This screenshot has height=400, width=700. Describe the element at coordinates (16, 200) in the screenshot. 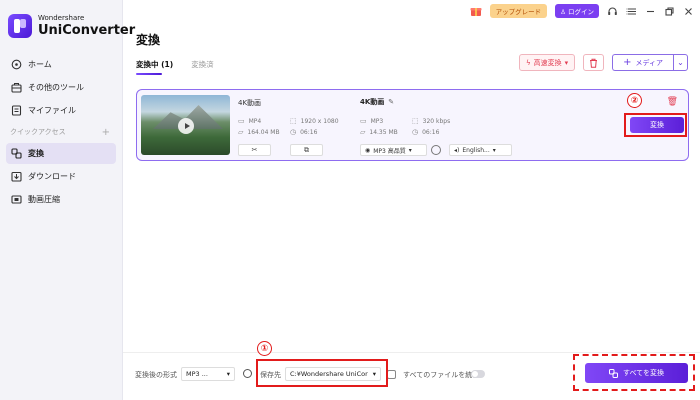

I see `compress-icon` at that location.